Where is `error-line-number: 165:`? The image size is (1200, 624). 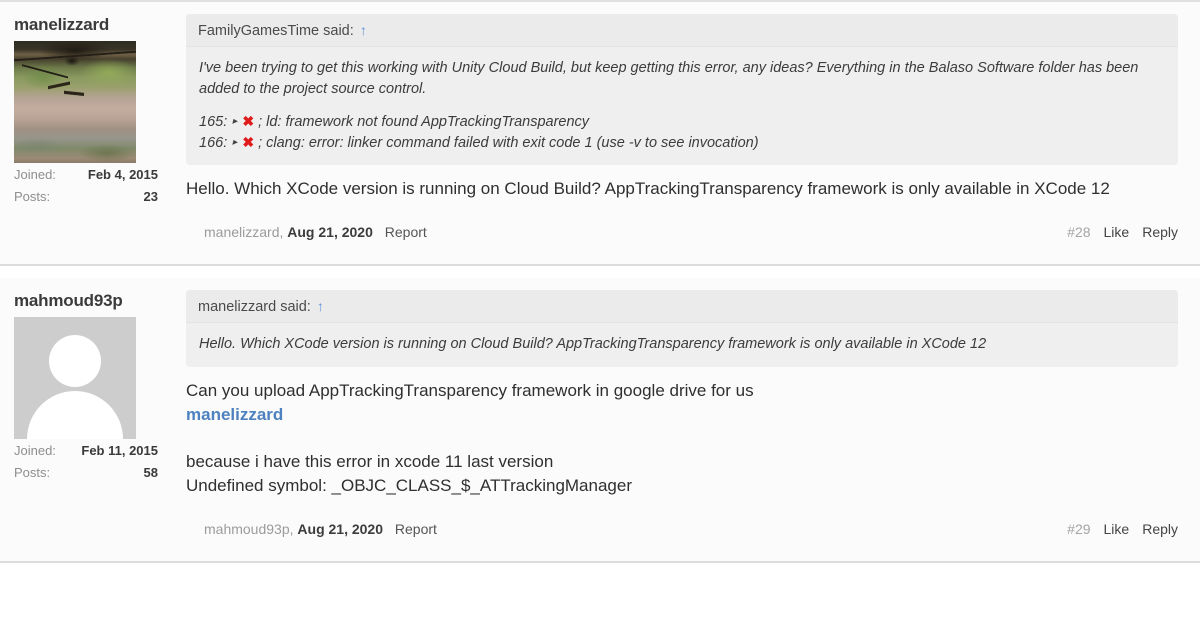
error-line-number: 165: is located at coordinates (213, 122).